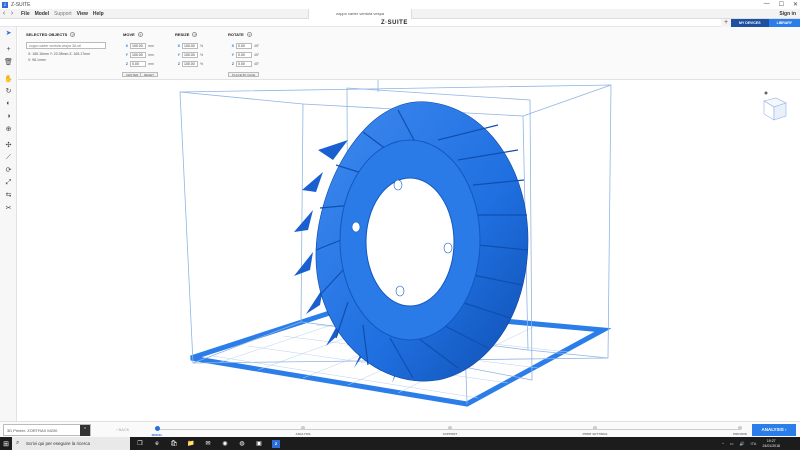 The image size is (800, 450). I want to click on move-x-row: X 100.00 mm, so click(138, 46).